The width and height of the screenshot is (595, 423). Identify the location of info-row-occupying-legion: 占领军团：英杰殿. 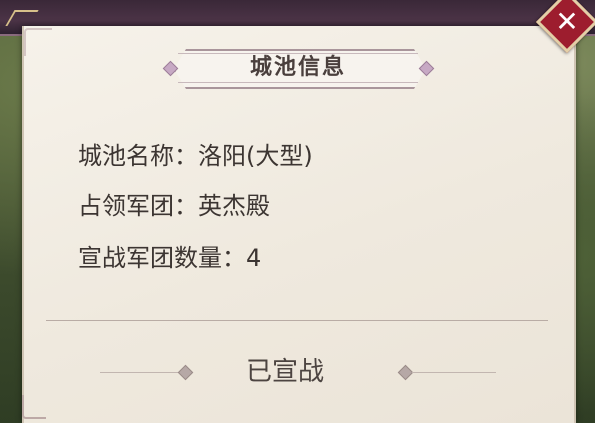
(174, 203).